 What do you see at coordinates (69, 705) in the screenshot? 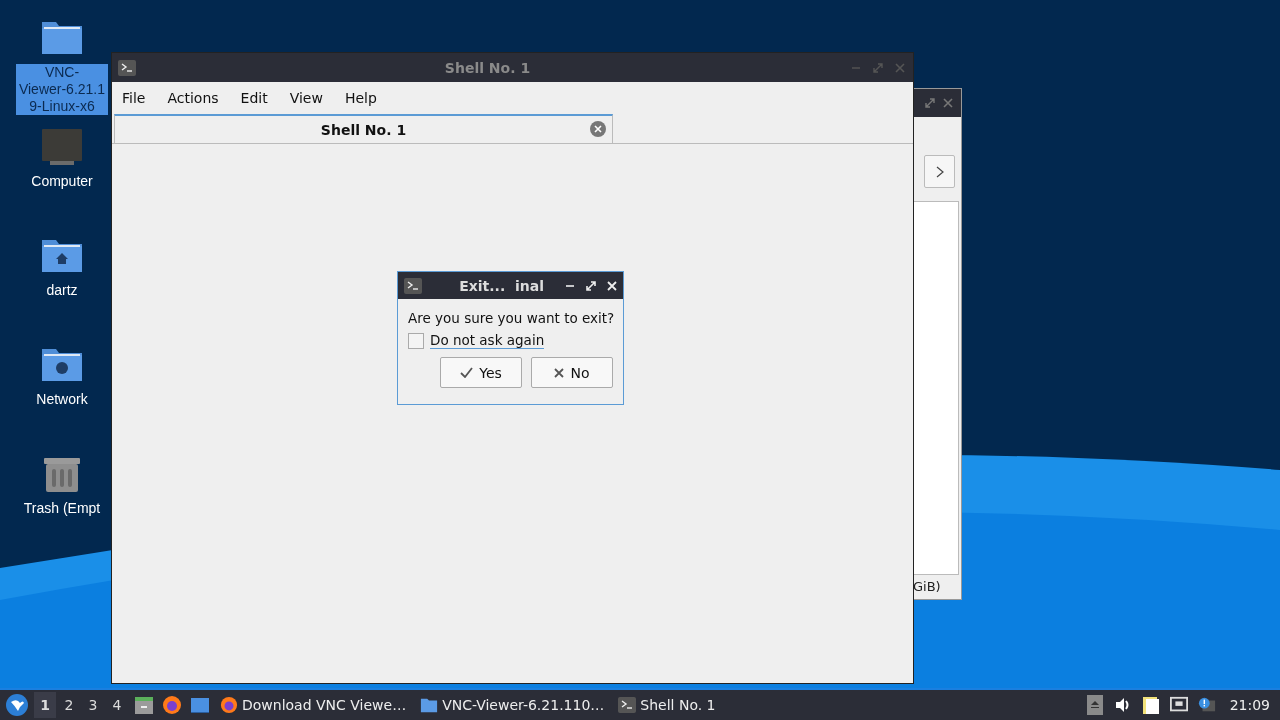
I see `workspace-button: 2` at bounding box center [69, 705].